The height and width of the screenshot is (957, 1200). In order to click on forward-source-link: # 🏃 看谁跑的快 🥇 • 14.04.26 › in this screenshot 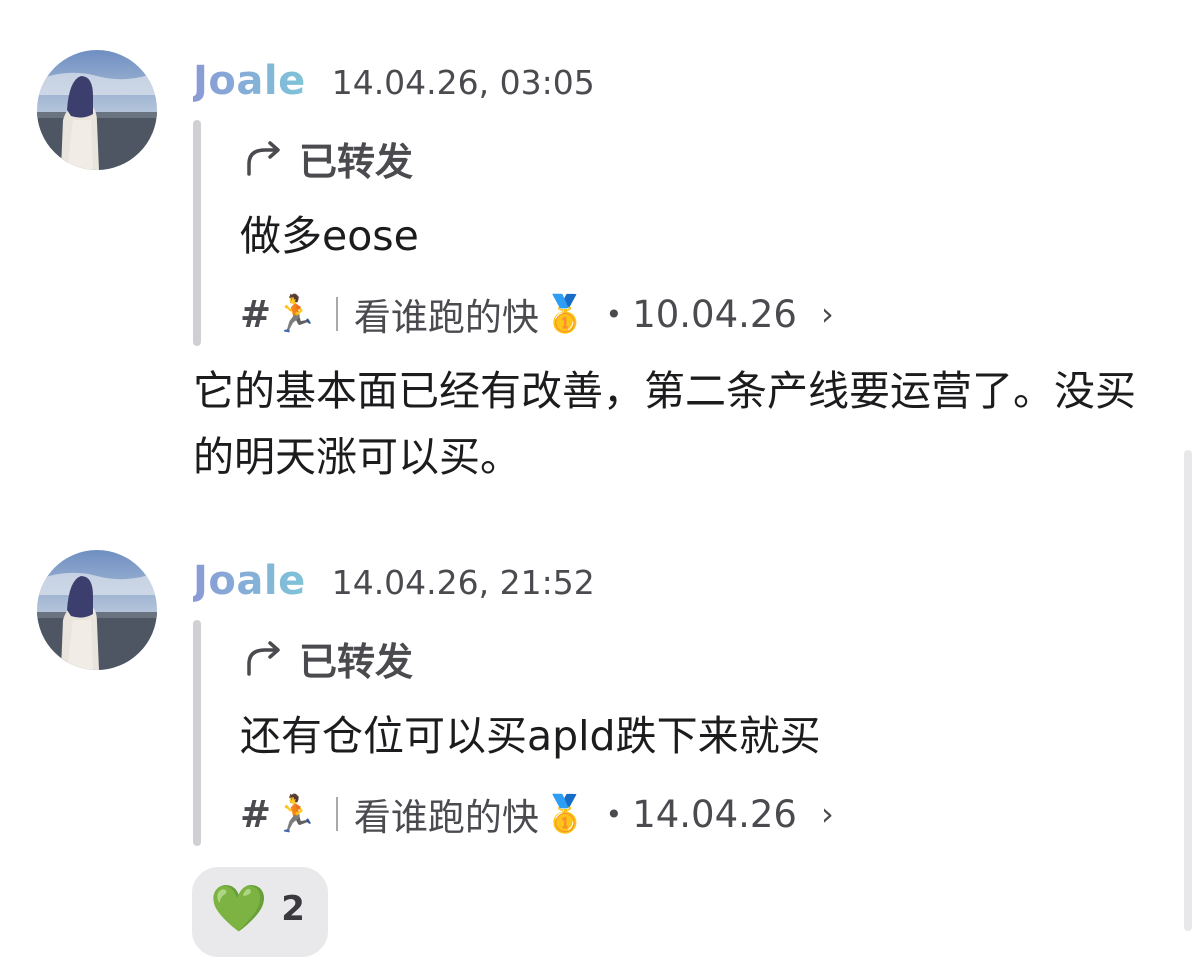, I will do `click(537, 814)`.